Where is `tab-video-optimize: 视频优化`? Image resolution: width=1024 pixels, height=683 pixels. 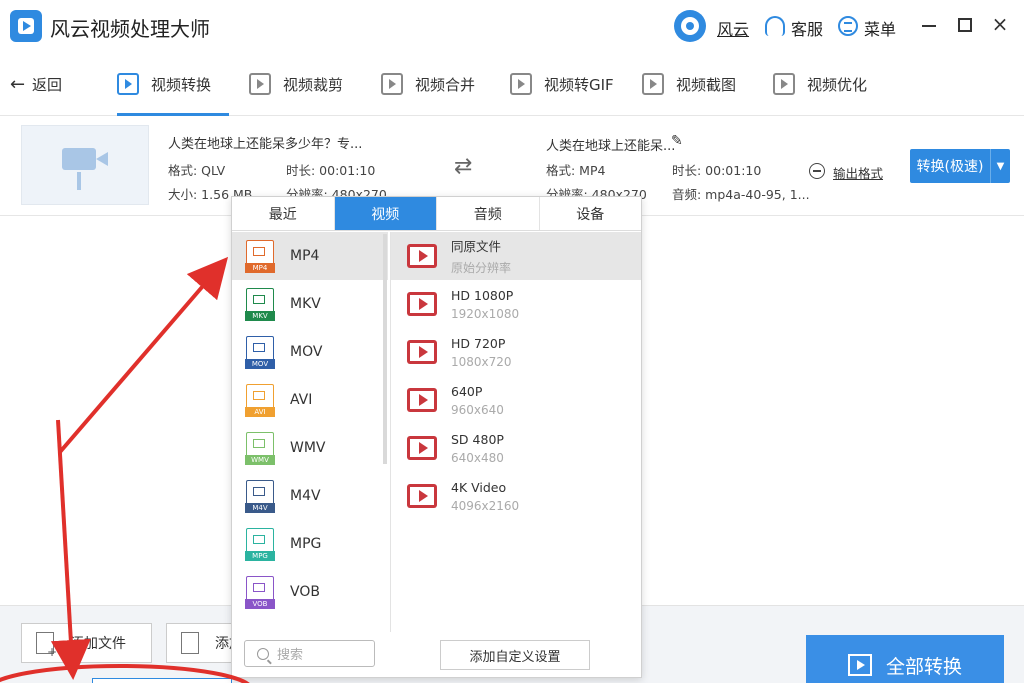 tab-video-optimize: 视频优化 is located at coordinates (820, 84).